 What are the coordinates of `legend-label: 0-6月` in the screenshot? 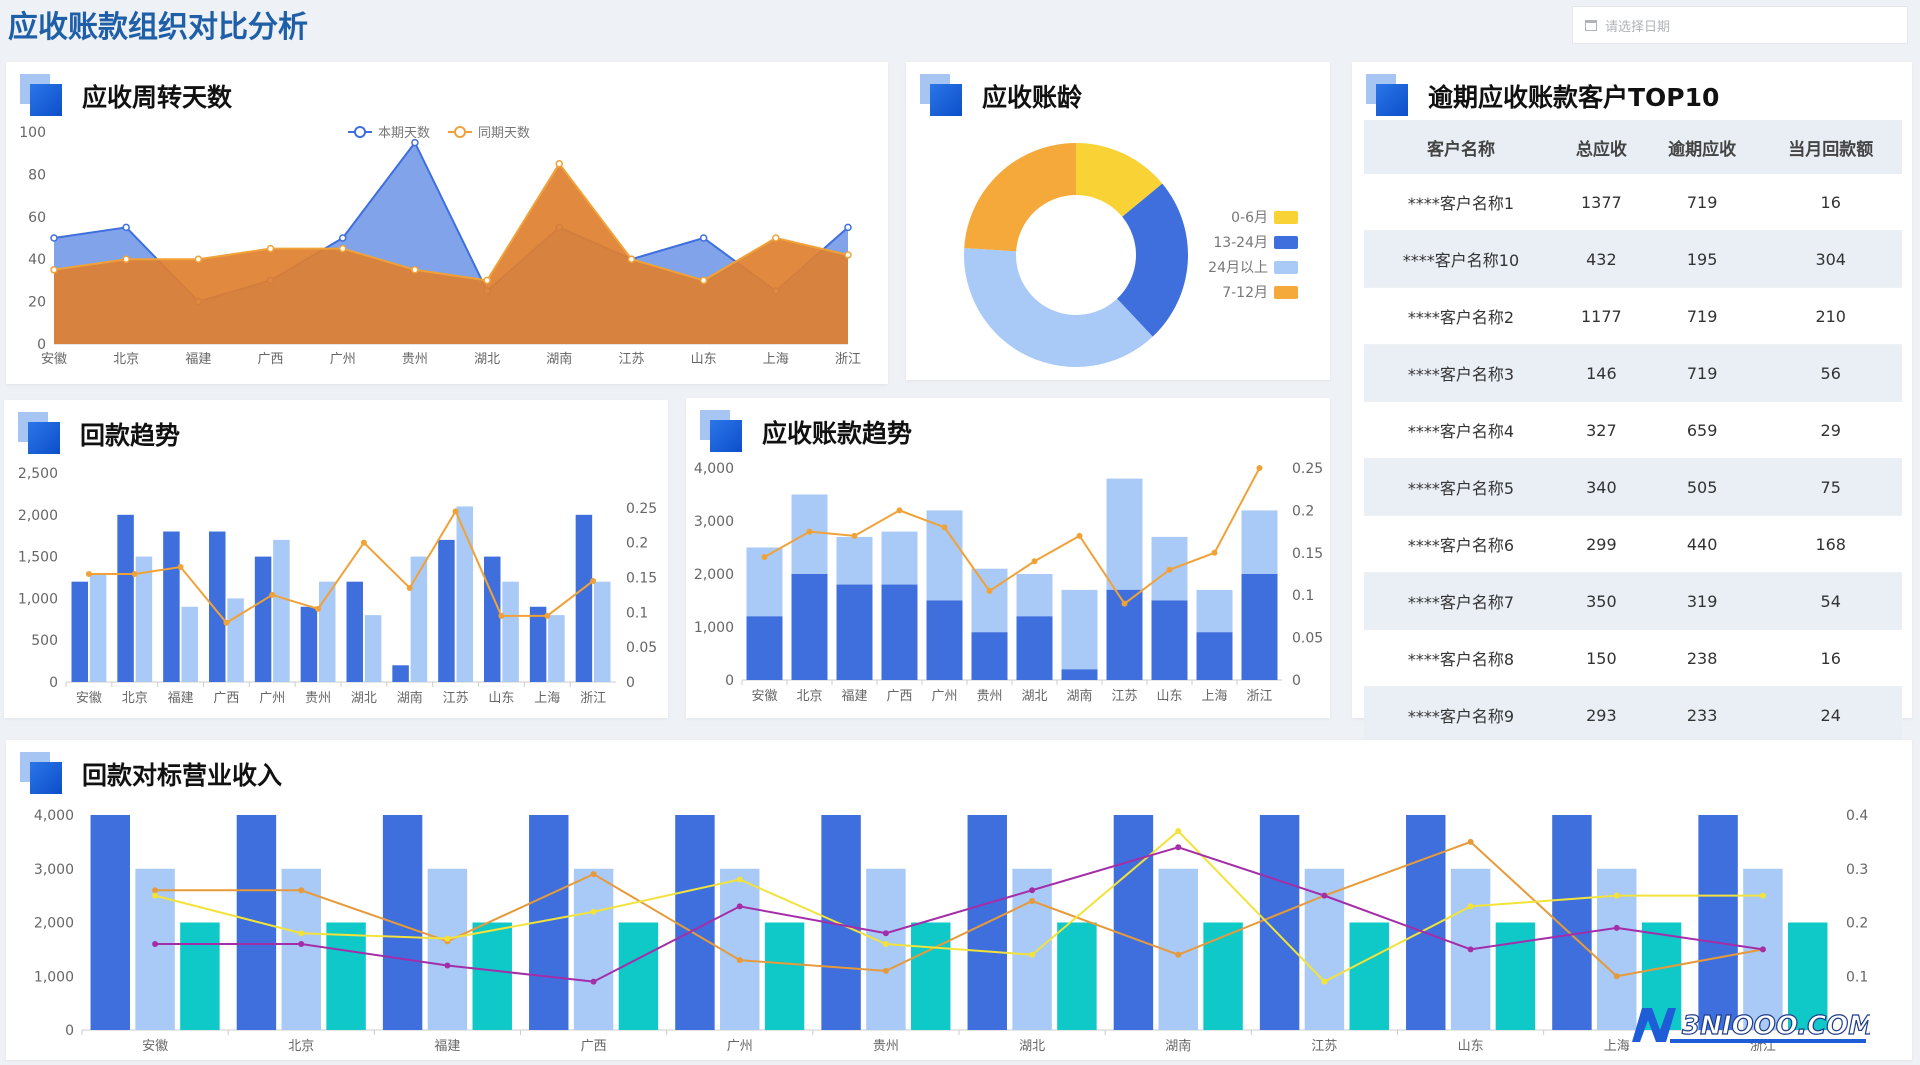 It's located at (1249, 218).